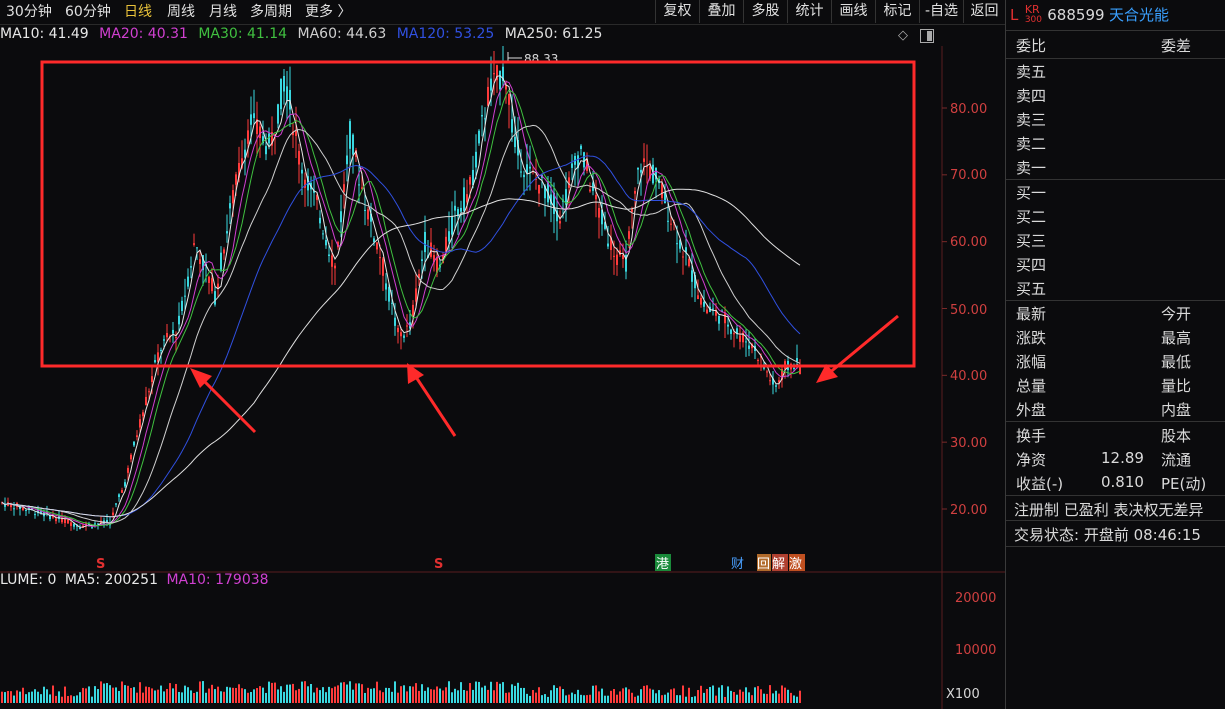 This screenshot has width=1225, height=709. I want to click on overlay-button: 叠加, so click(721, 11).